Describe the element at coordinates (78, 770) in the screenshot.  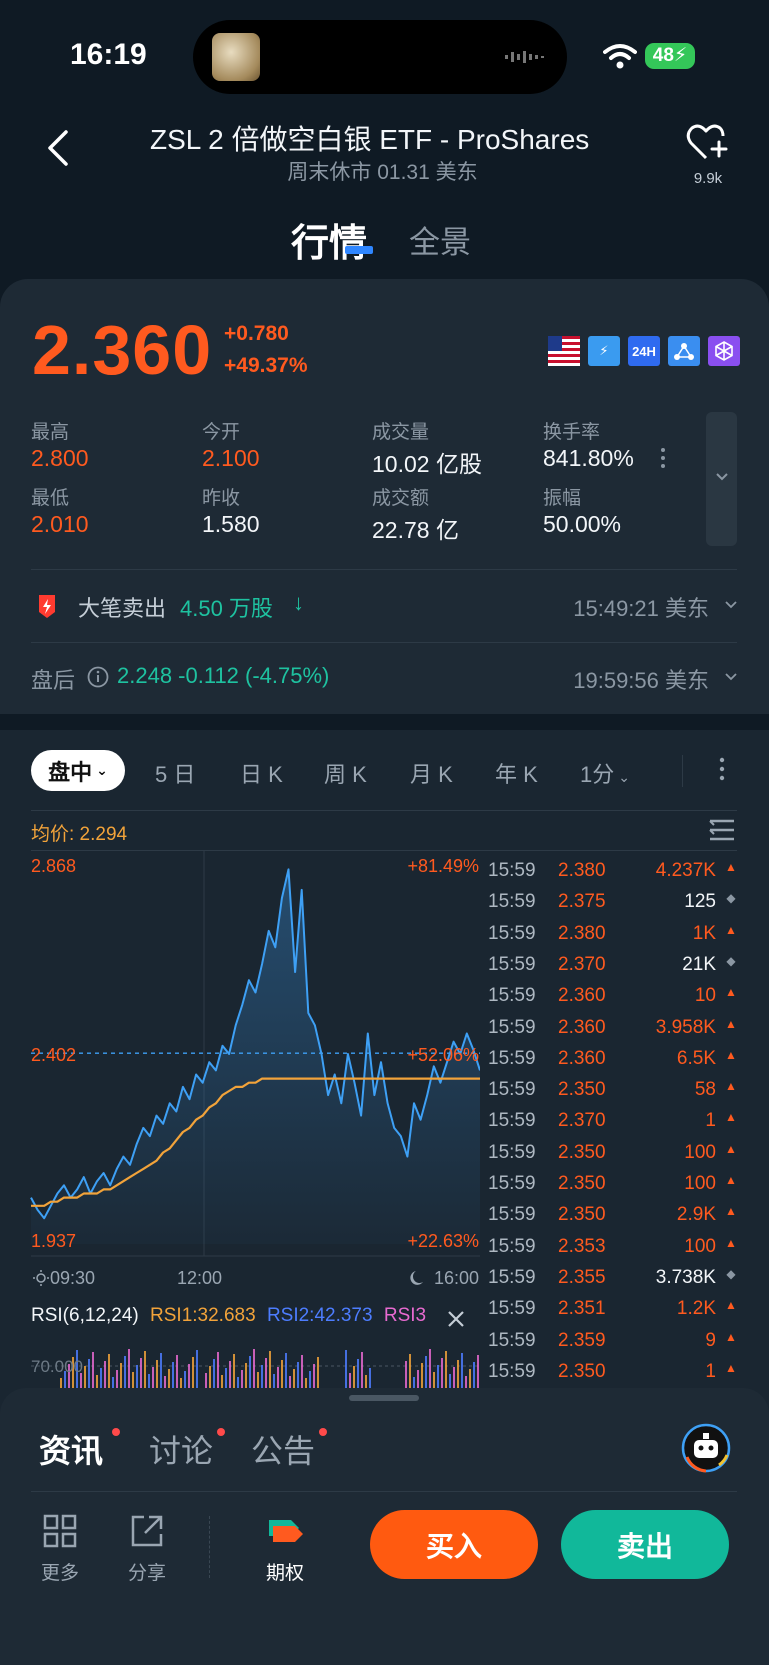
I see `tab-intraday: 盘中 ⌄` at that location.